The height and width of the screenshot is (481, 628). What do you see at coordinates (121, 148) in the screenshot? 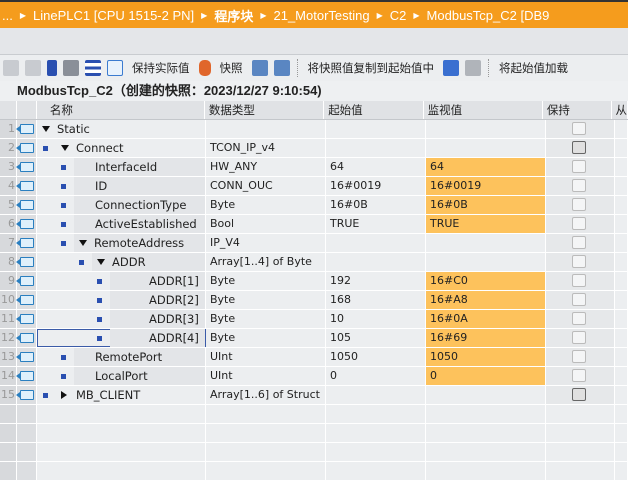
I see `name-cell: Connect` at bounding box center [121, 148].